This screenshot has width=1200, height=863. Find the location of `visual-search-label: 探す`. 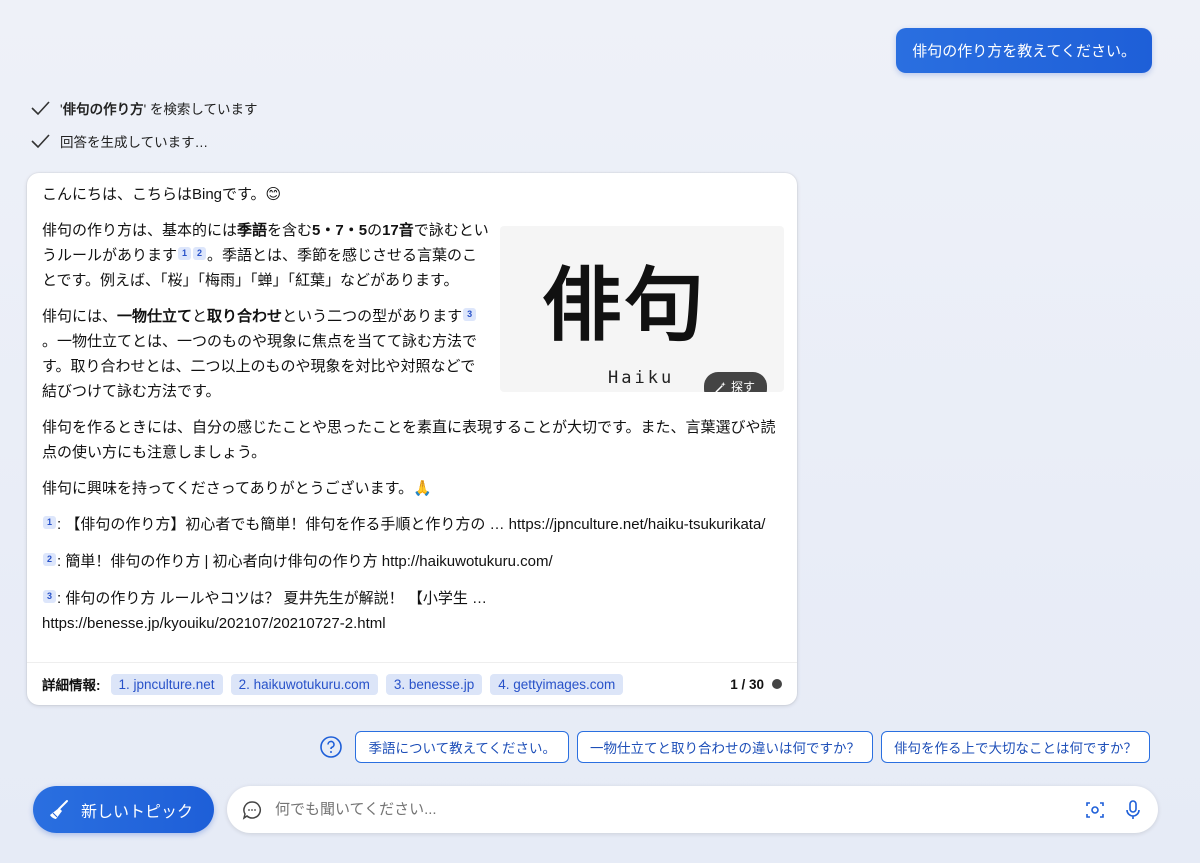

visual-search-label: 探す is located at coordinates (743, 386).